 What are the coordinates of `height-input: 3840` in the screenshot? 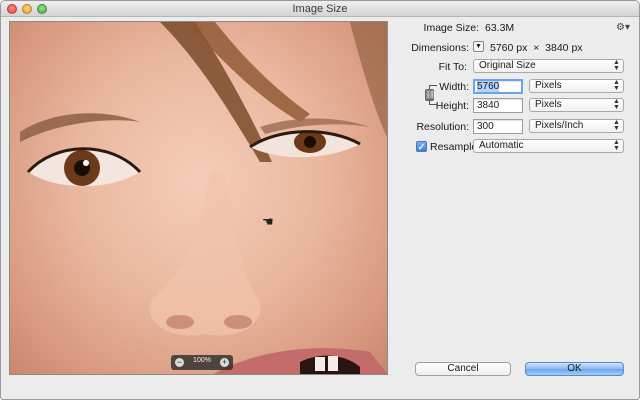 It's located at (498, 105).